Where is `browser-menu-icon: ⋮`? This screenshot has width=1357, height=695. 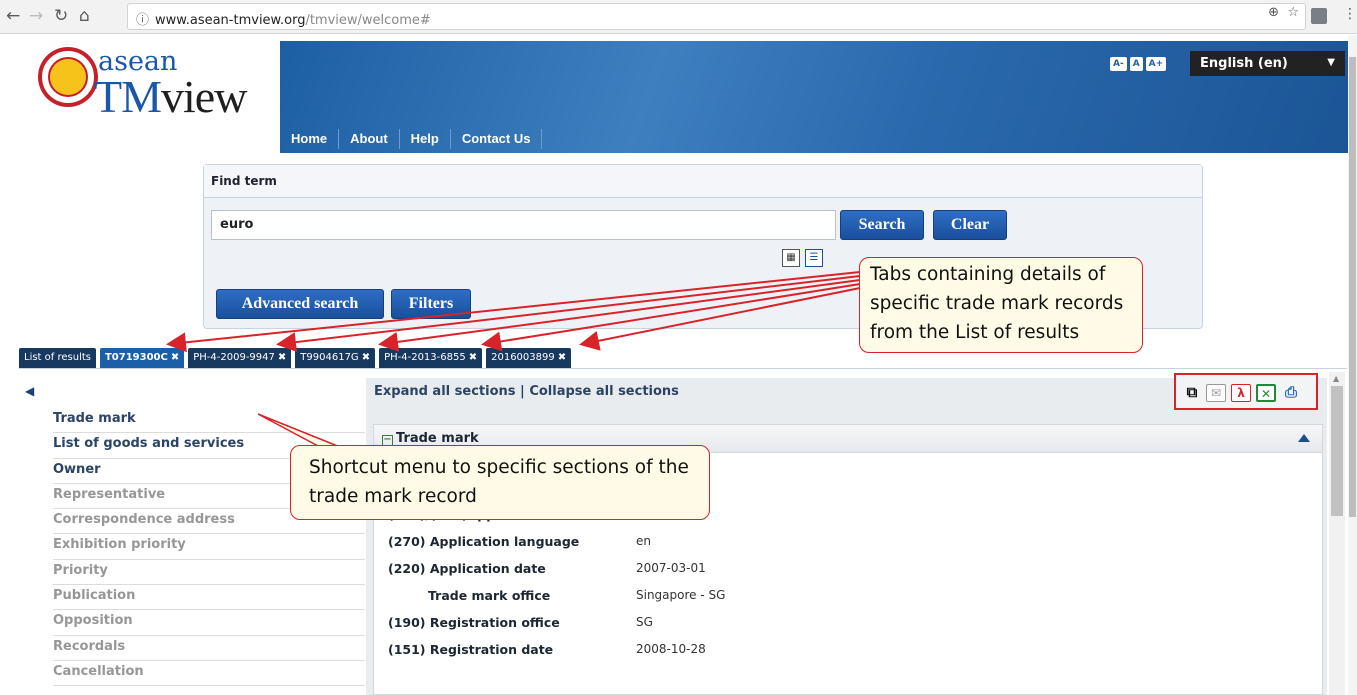
browser-menu-icon: ⋮ is located at coordinates (1350, 14).